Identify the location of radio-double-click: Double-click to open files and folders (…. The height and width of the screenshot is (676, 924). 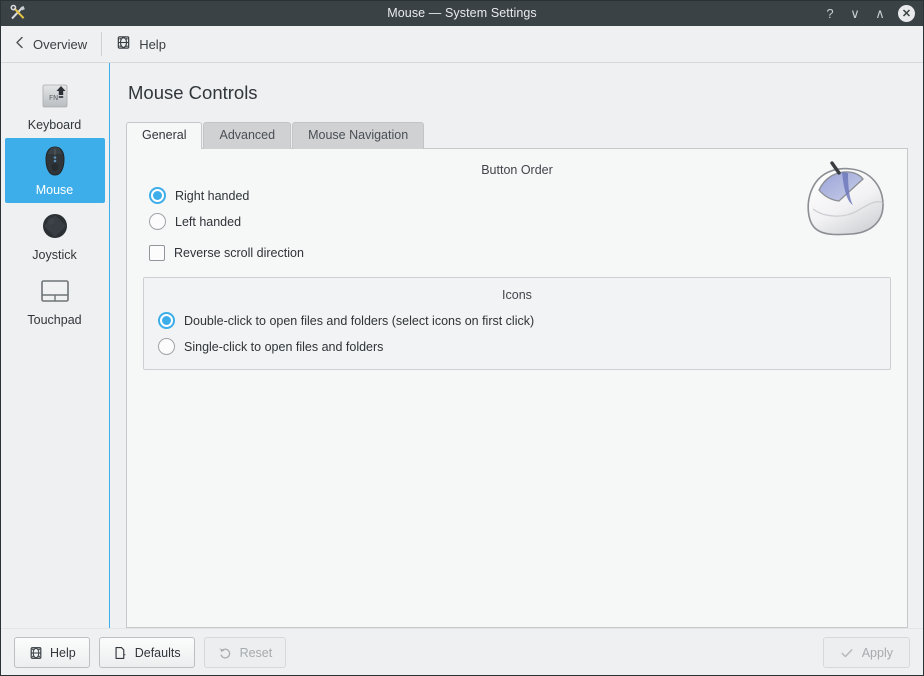
(520, 320).